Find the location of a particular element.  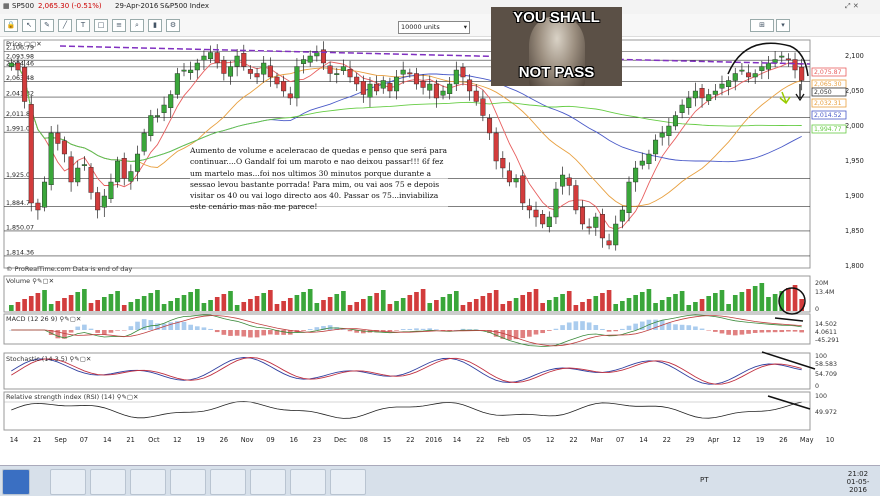

window-controls: ⤢ ✕ is located at coordinates (852, 6).